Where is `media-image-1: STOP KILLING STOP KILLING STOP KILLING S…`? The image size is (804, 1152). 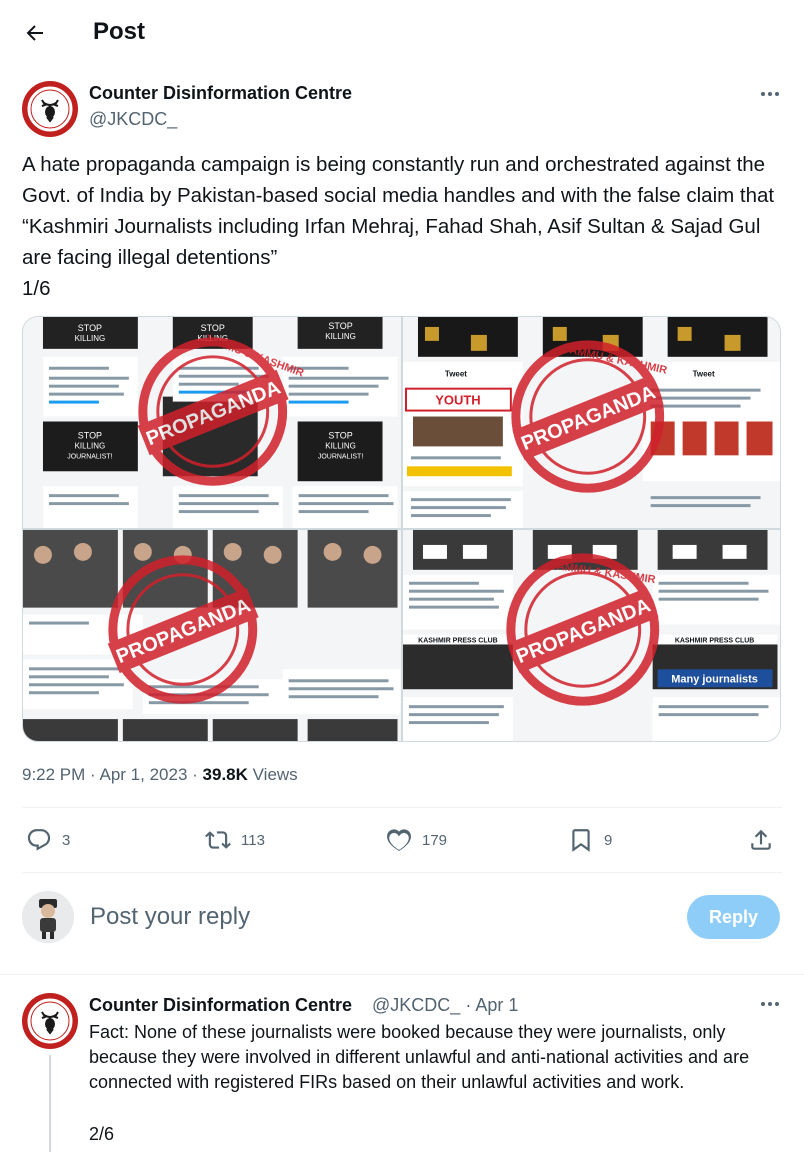
media-image-1: STOP KILLING STOP KILLING STOP KILLING S… is located at coordinates (212, 422).